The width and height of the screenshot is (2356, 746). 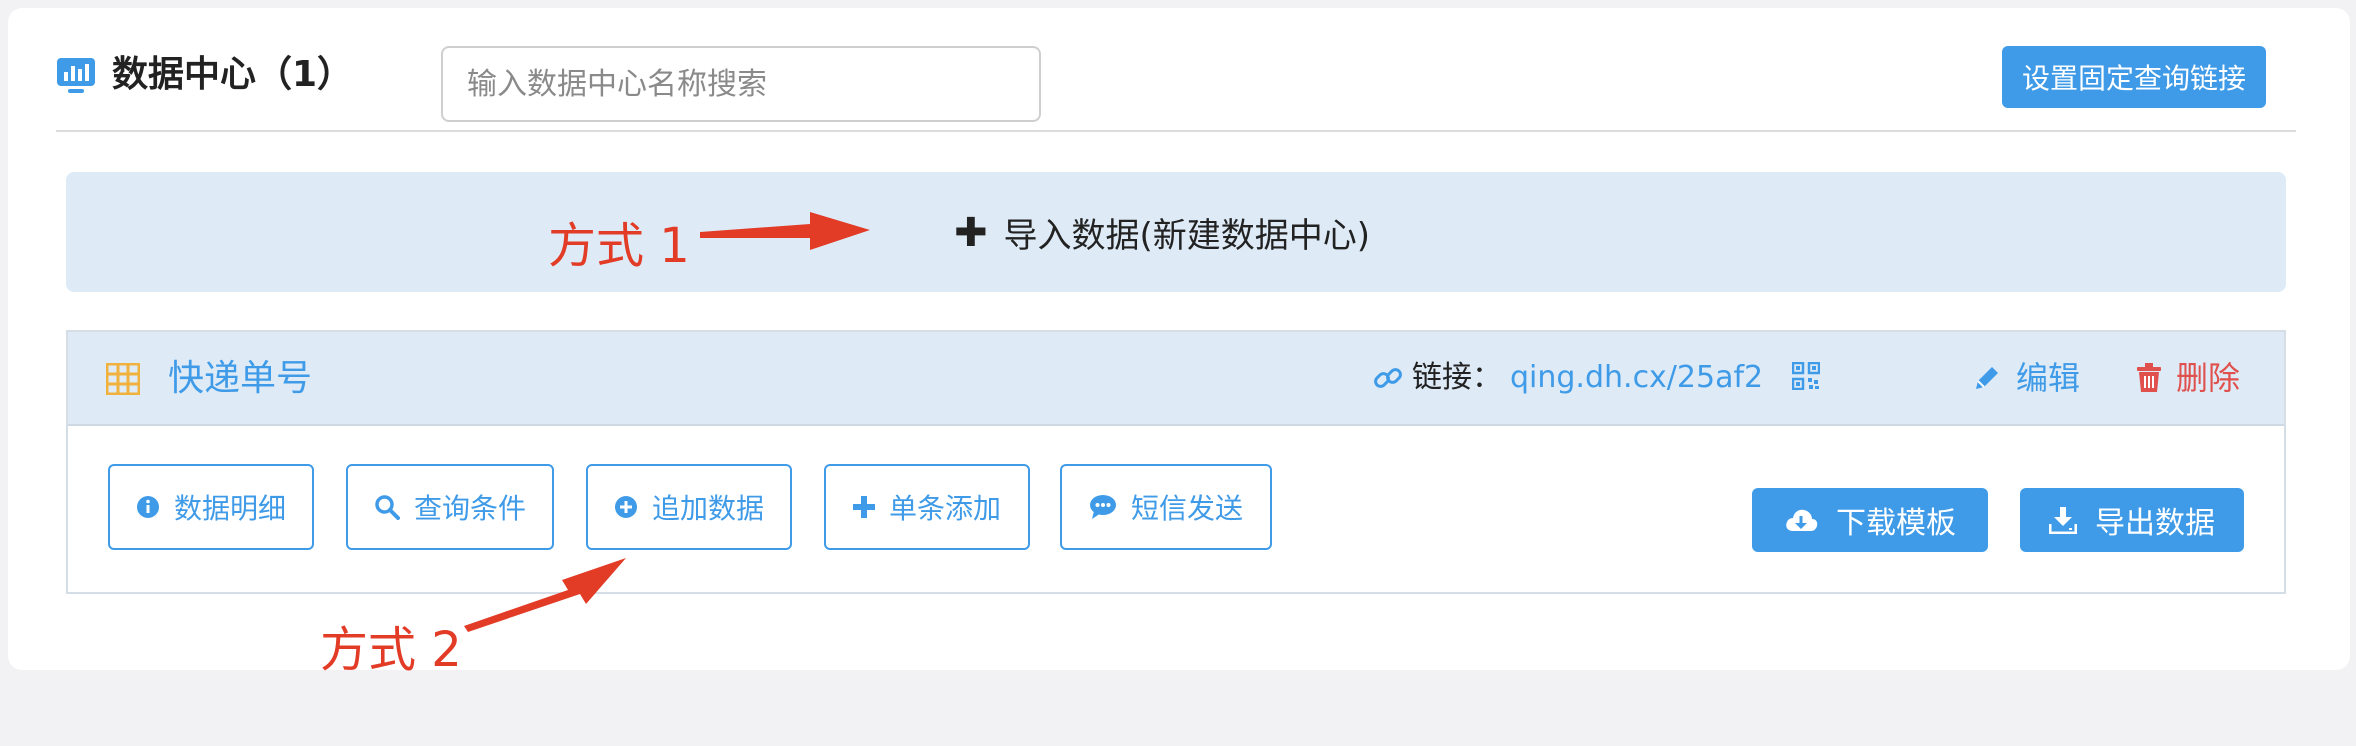 I want to click on edit-label: 编辑, so click(x=2048, y=378).